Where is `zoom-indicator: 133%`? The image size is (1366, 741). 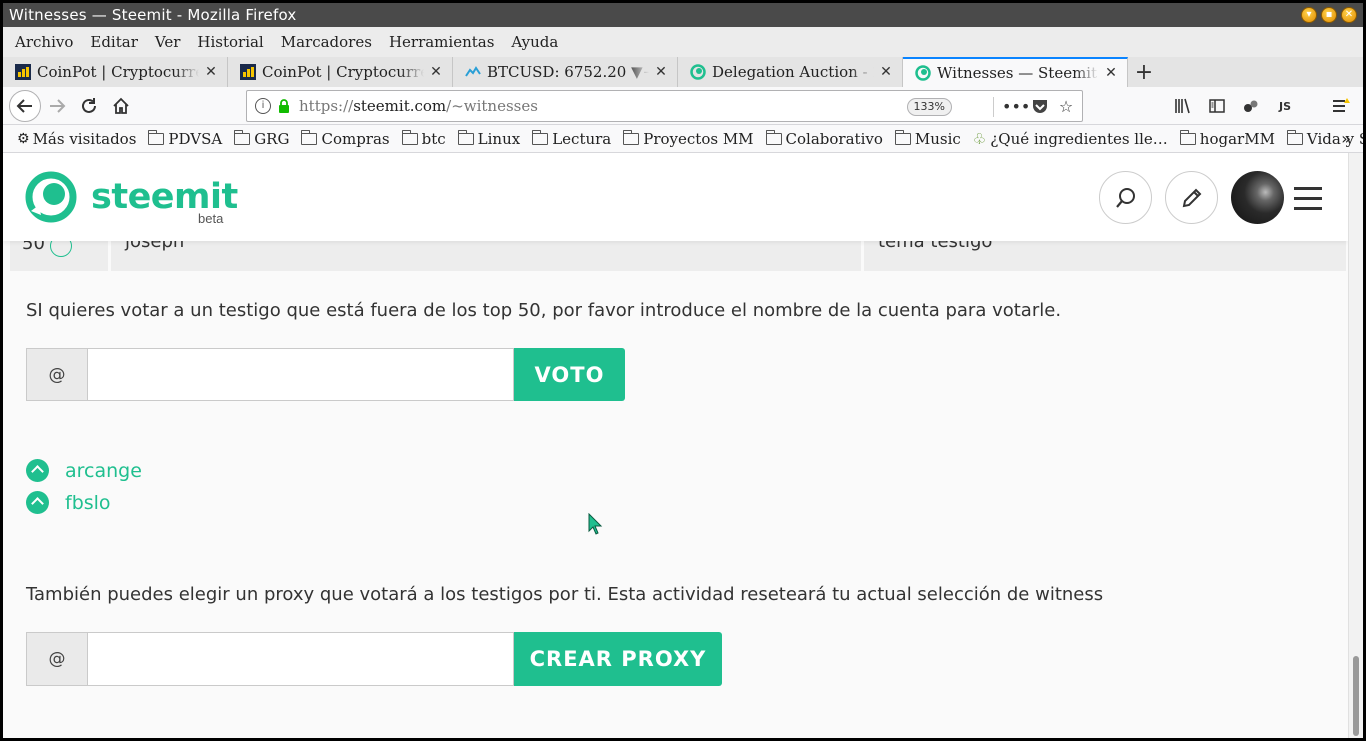 zoom-indicator: 133% is located at coordinates (929, 107).